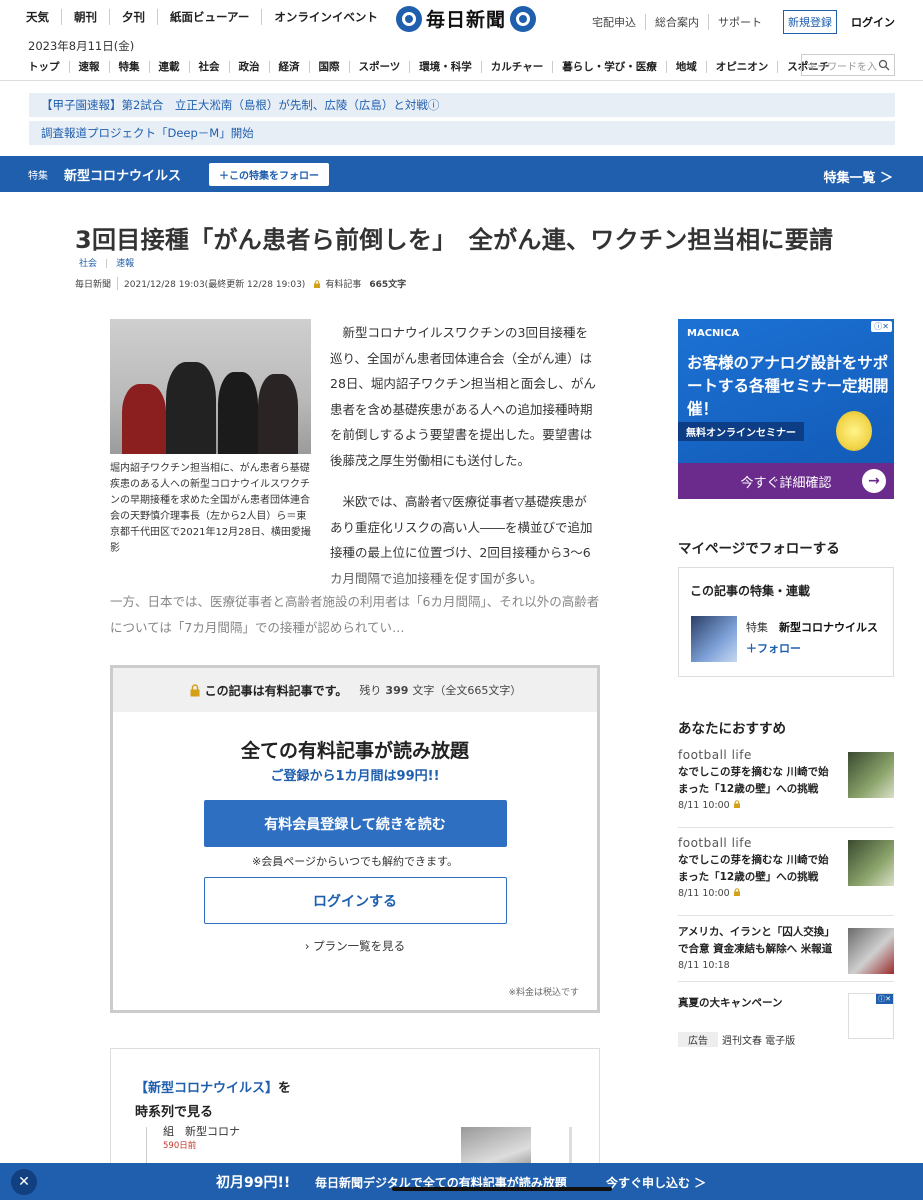  What do you see at coordinates (343, 285) in the screenshot?
I see `paid-label: 有料記事` at bounding box center [343, 285].